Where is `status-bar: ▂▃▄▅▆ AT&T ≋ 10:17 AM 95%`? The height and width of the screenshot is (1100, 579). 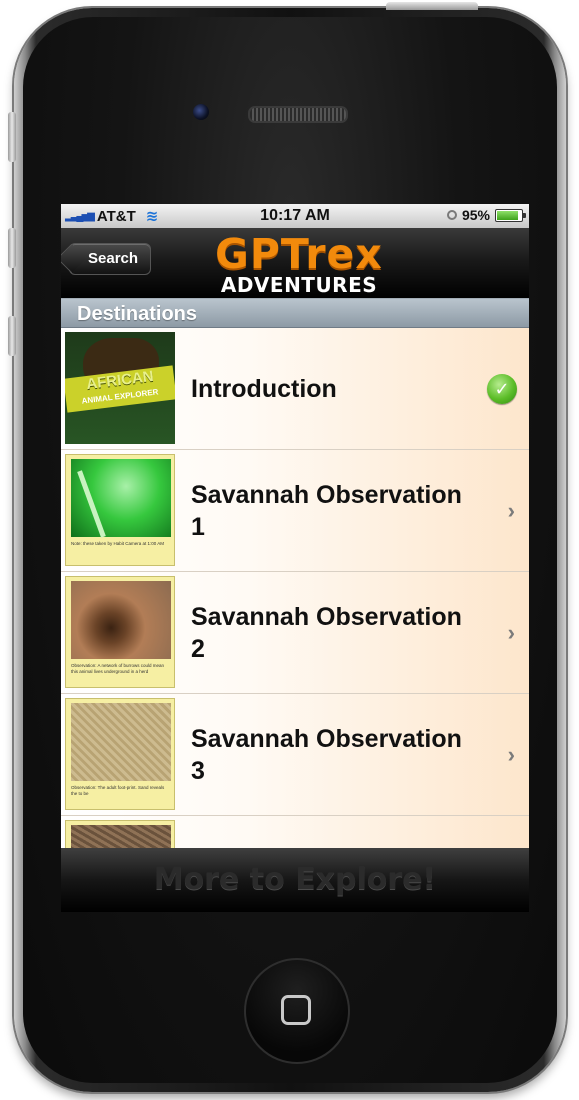
status-bar: ▂▃▄▅▆ AT&T ≋ 10:17 AM 95% is located at coordinates (295, 216).